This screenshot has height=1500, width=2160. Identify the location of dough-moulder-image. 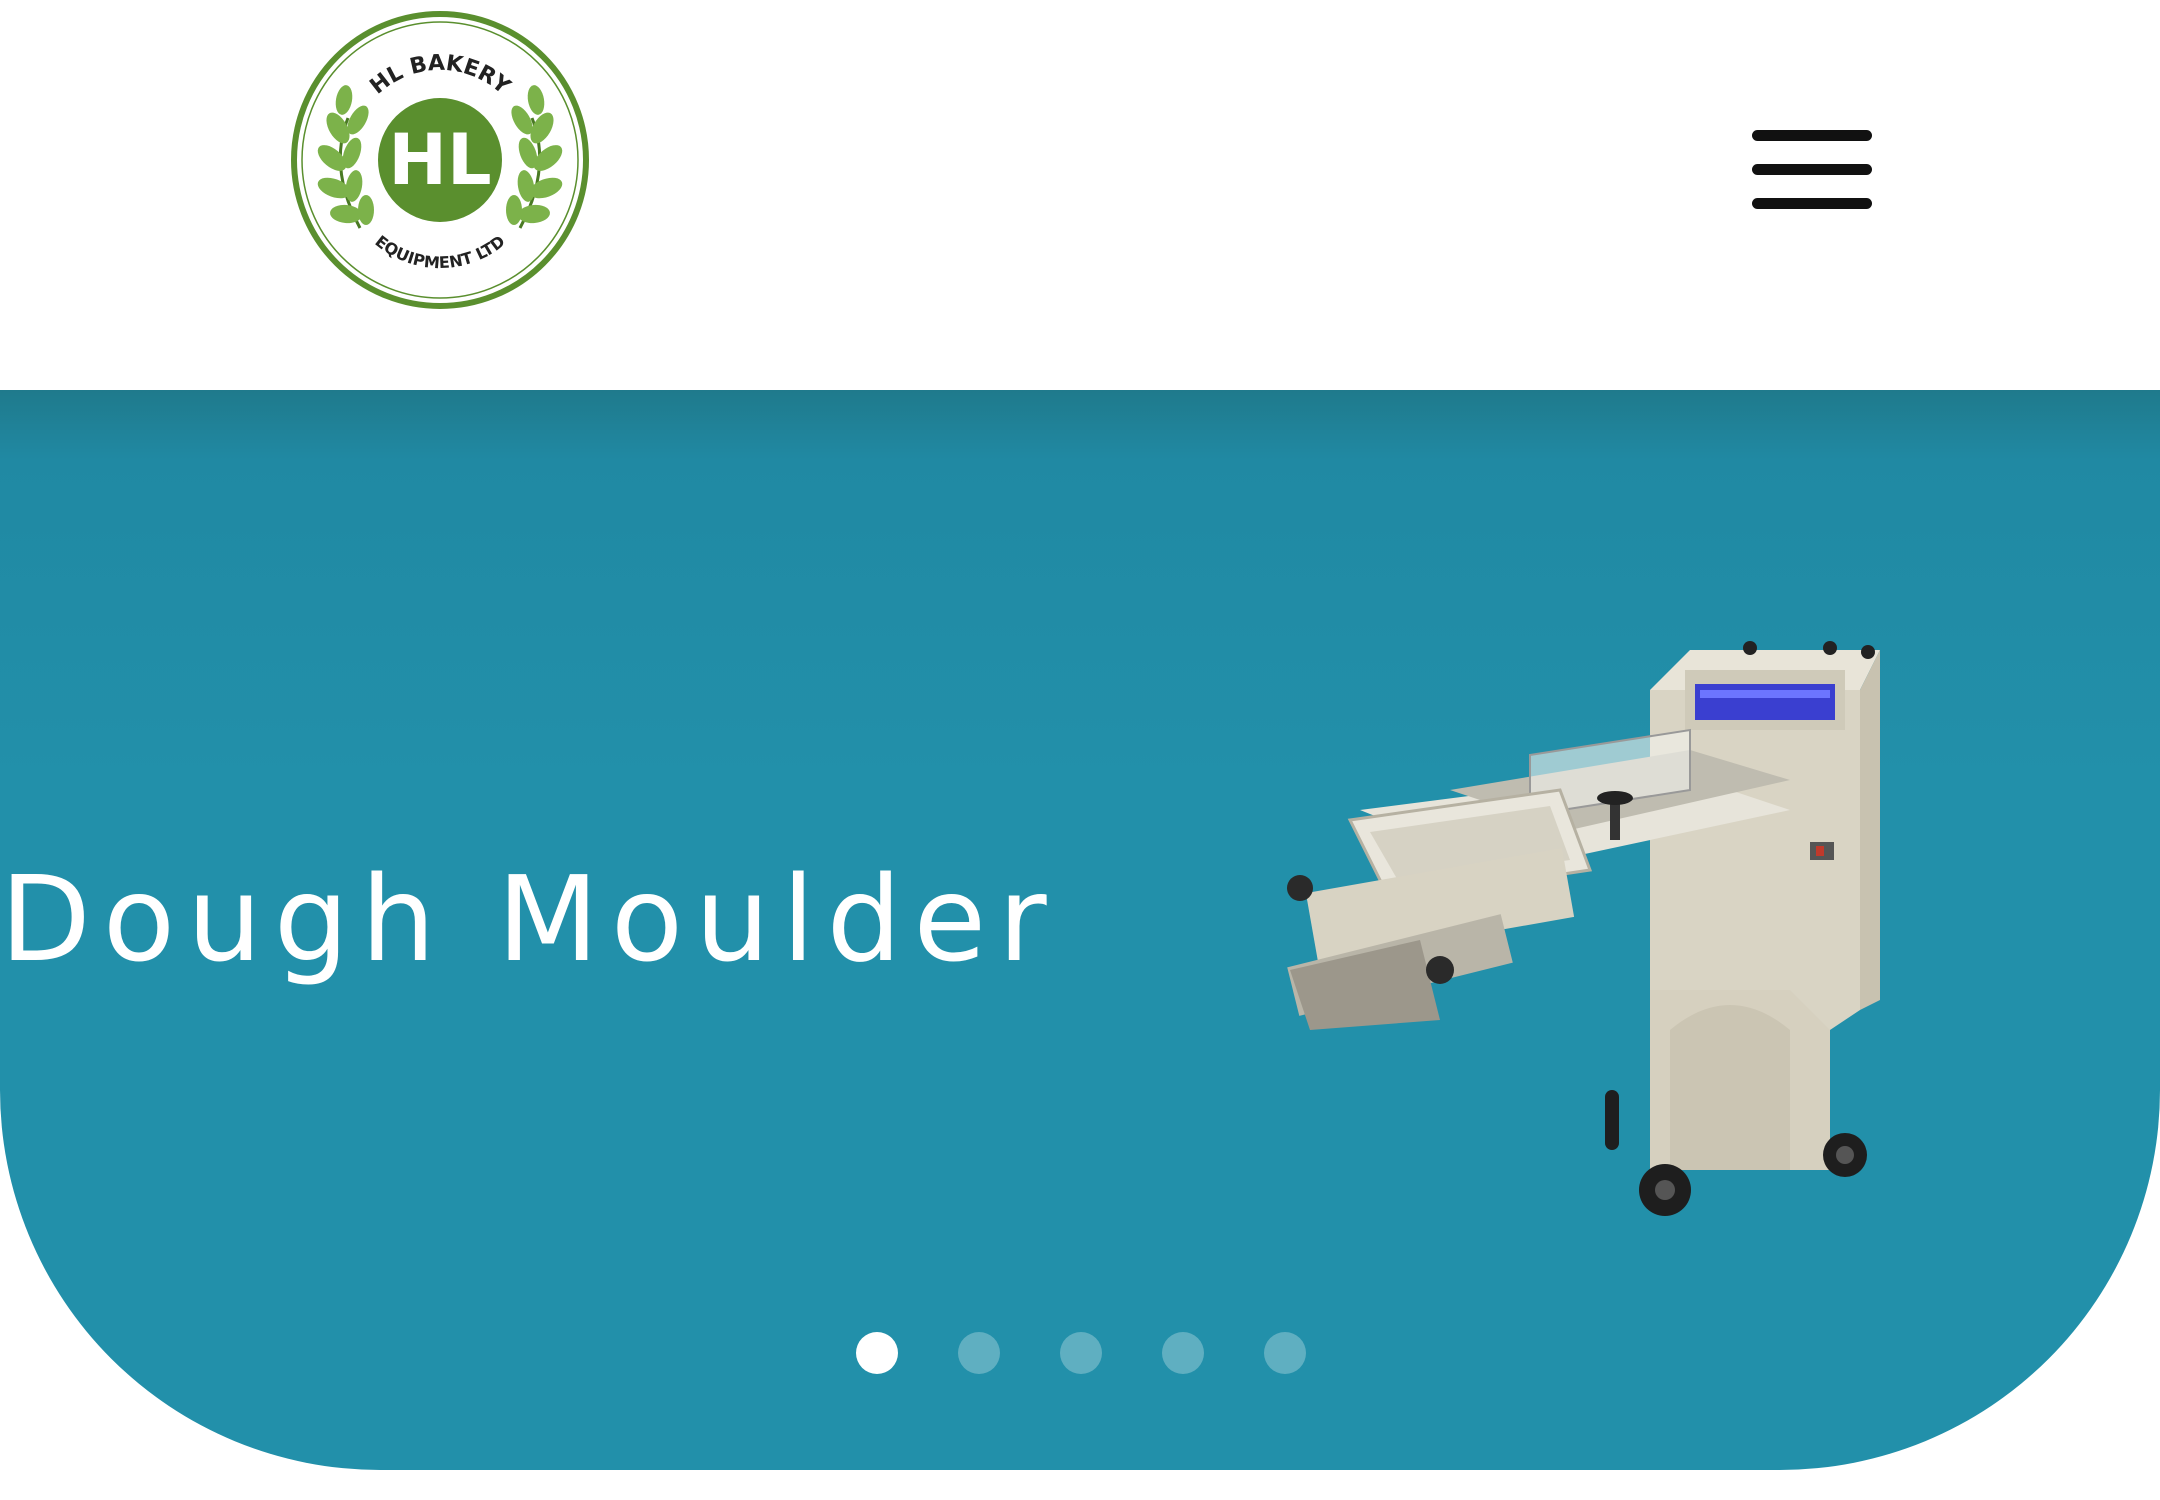
(1583, 928).